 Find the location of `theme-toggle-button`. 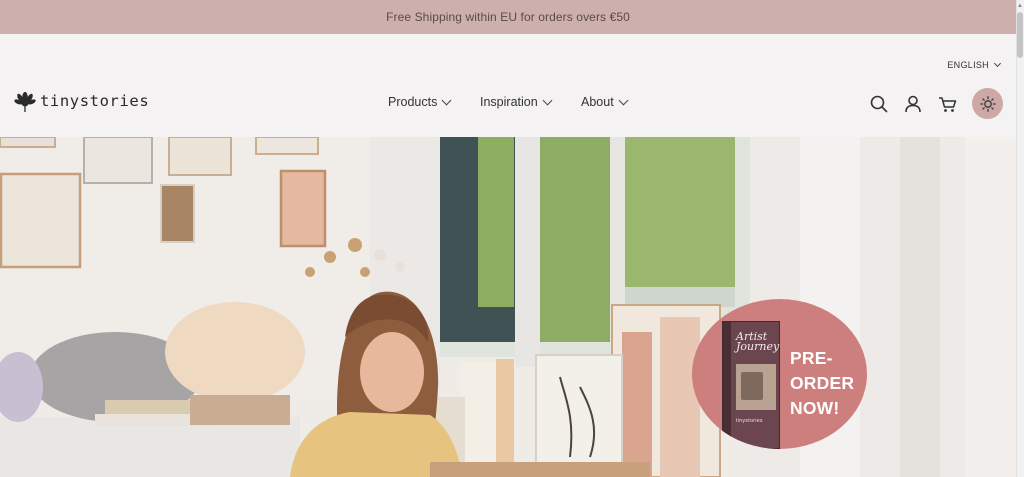

theme-toggle-button is located at coordinates (987, 103).